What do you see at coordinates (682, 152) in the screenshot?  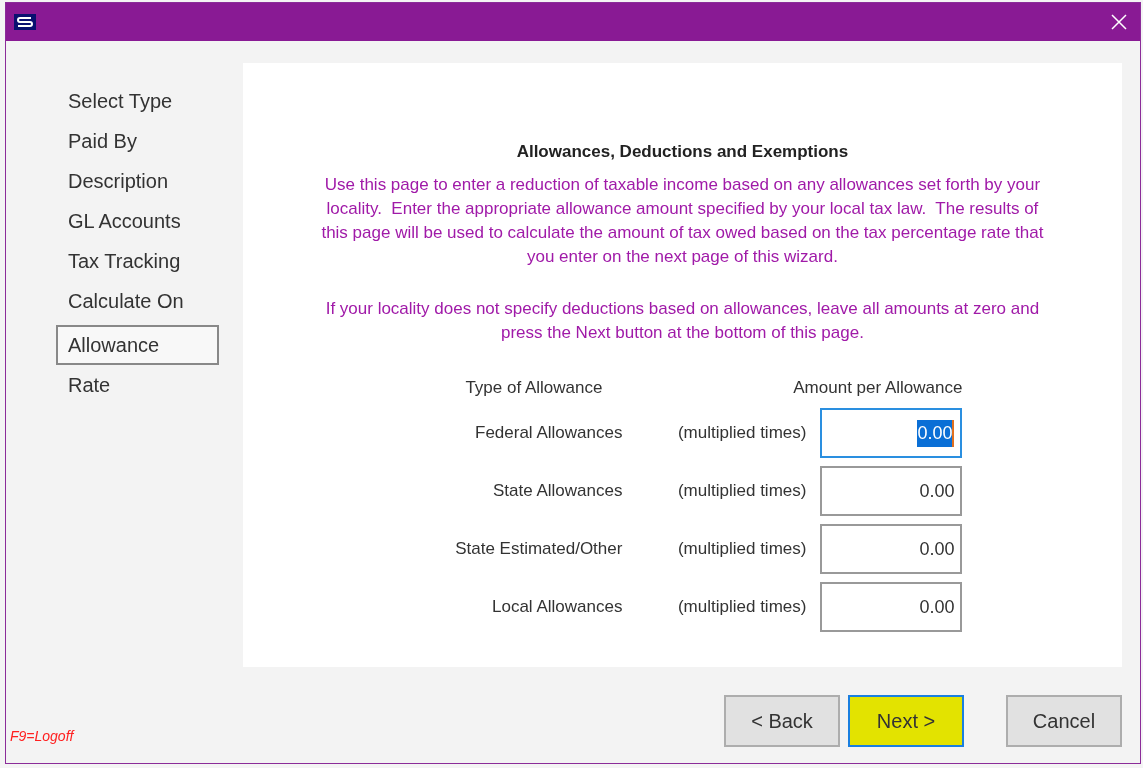 I see `page-heading: Allowances, Deductions and Exemptions` at bounding box center [682, 152].